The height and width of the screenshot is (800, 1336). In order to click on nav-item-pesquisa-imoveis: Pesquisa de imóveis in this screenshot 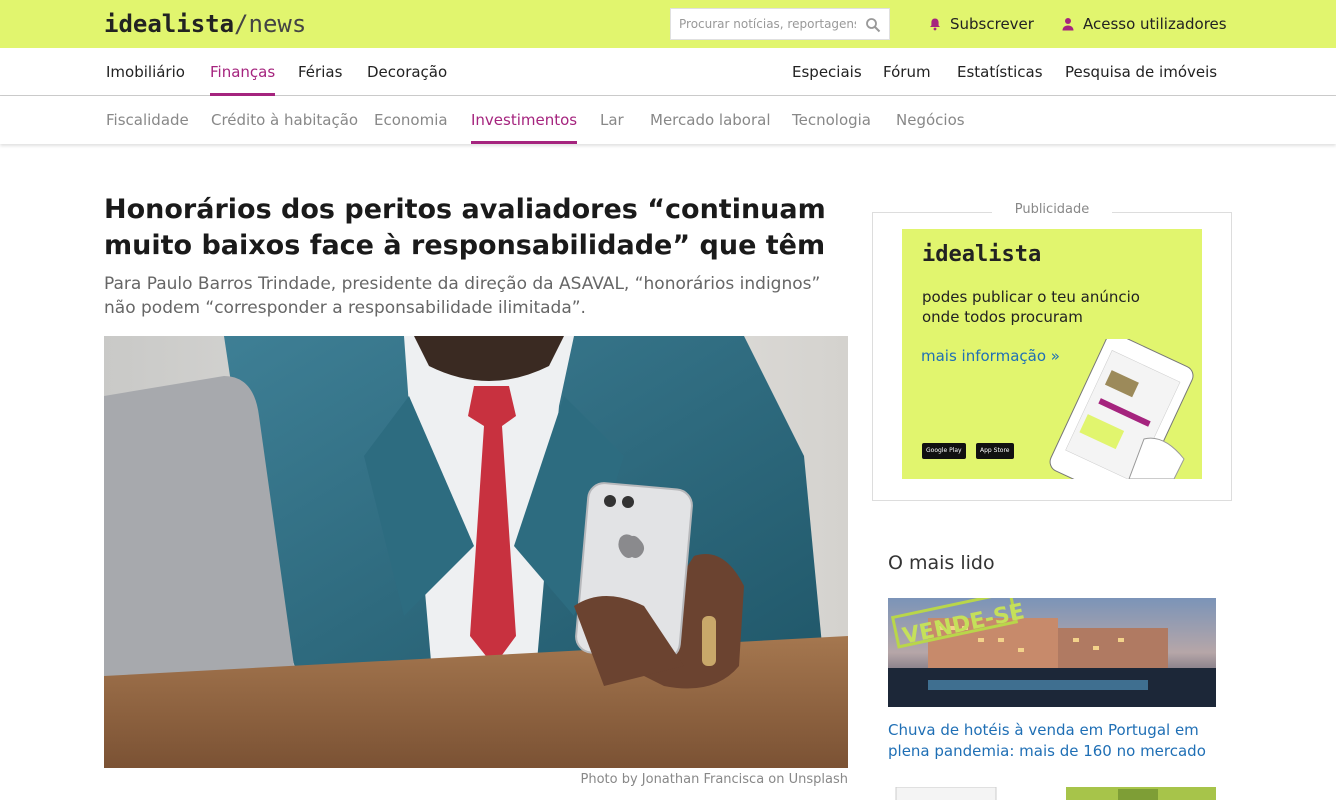, I will do `click(1141, 72)`.